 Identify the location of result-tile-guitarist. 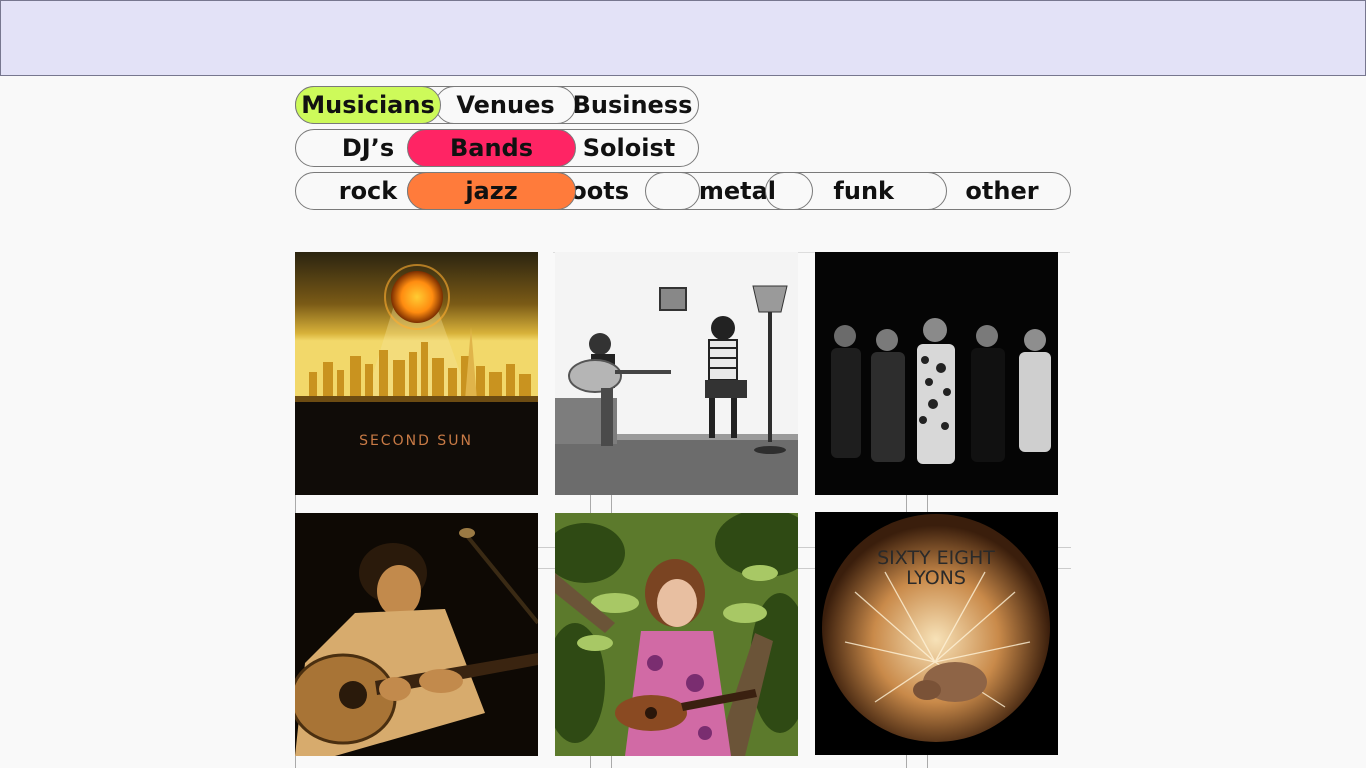
(416, 634).